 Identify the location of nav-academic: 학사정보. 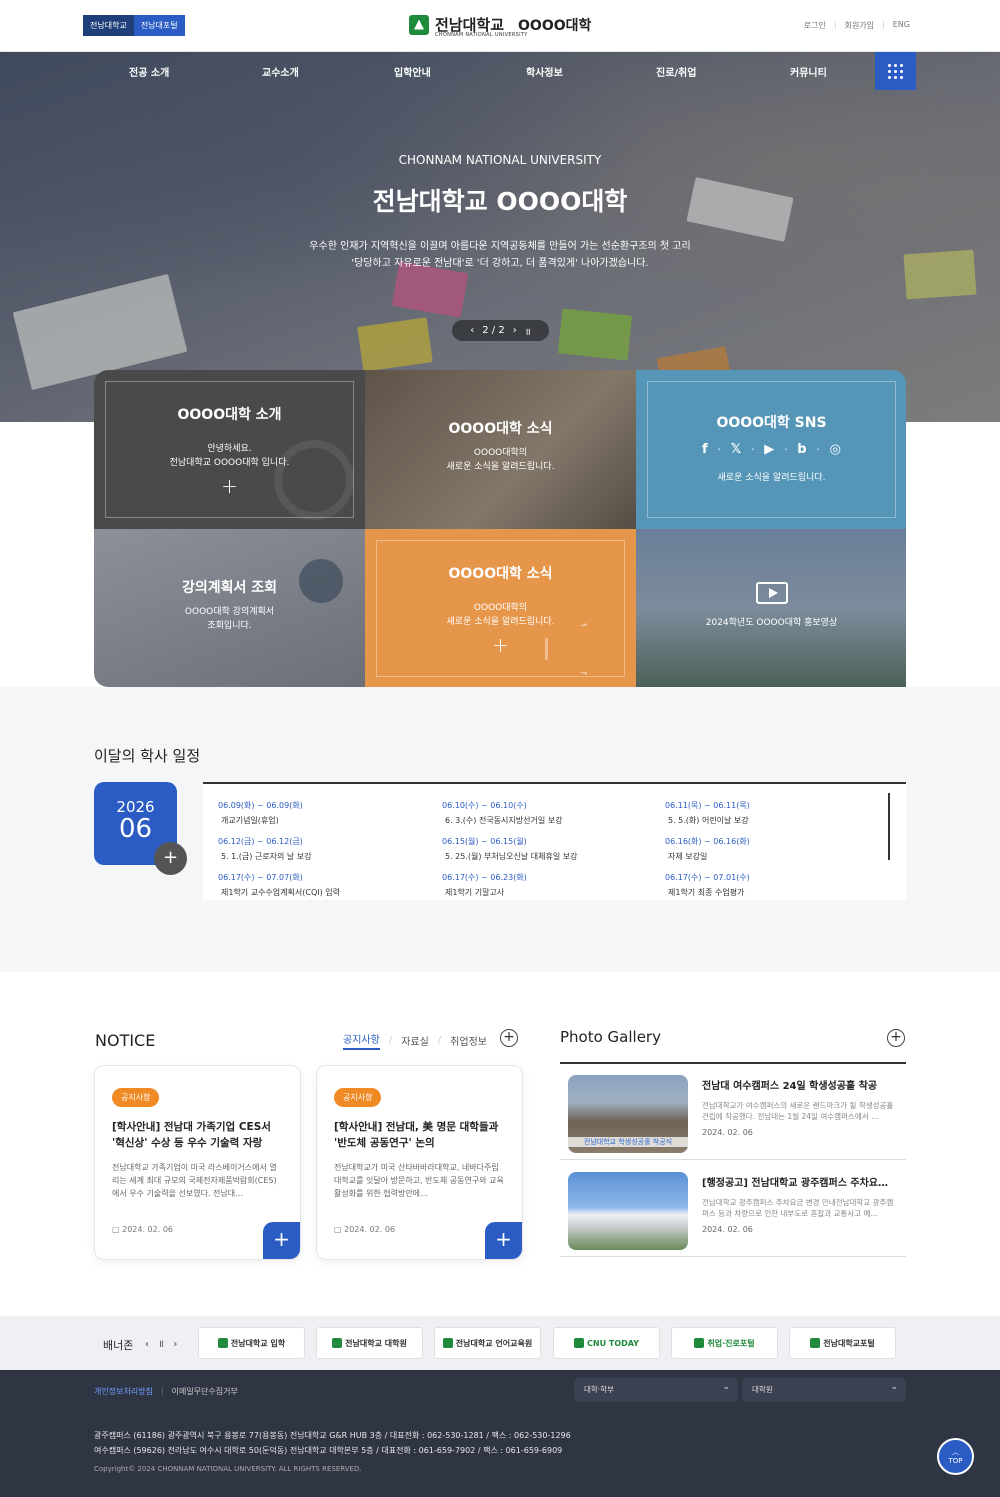
(544, 71).